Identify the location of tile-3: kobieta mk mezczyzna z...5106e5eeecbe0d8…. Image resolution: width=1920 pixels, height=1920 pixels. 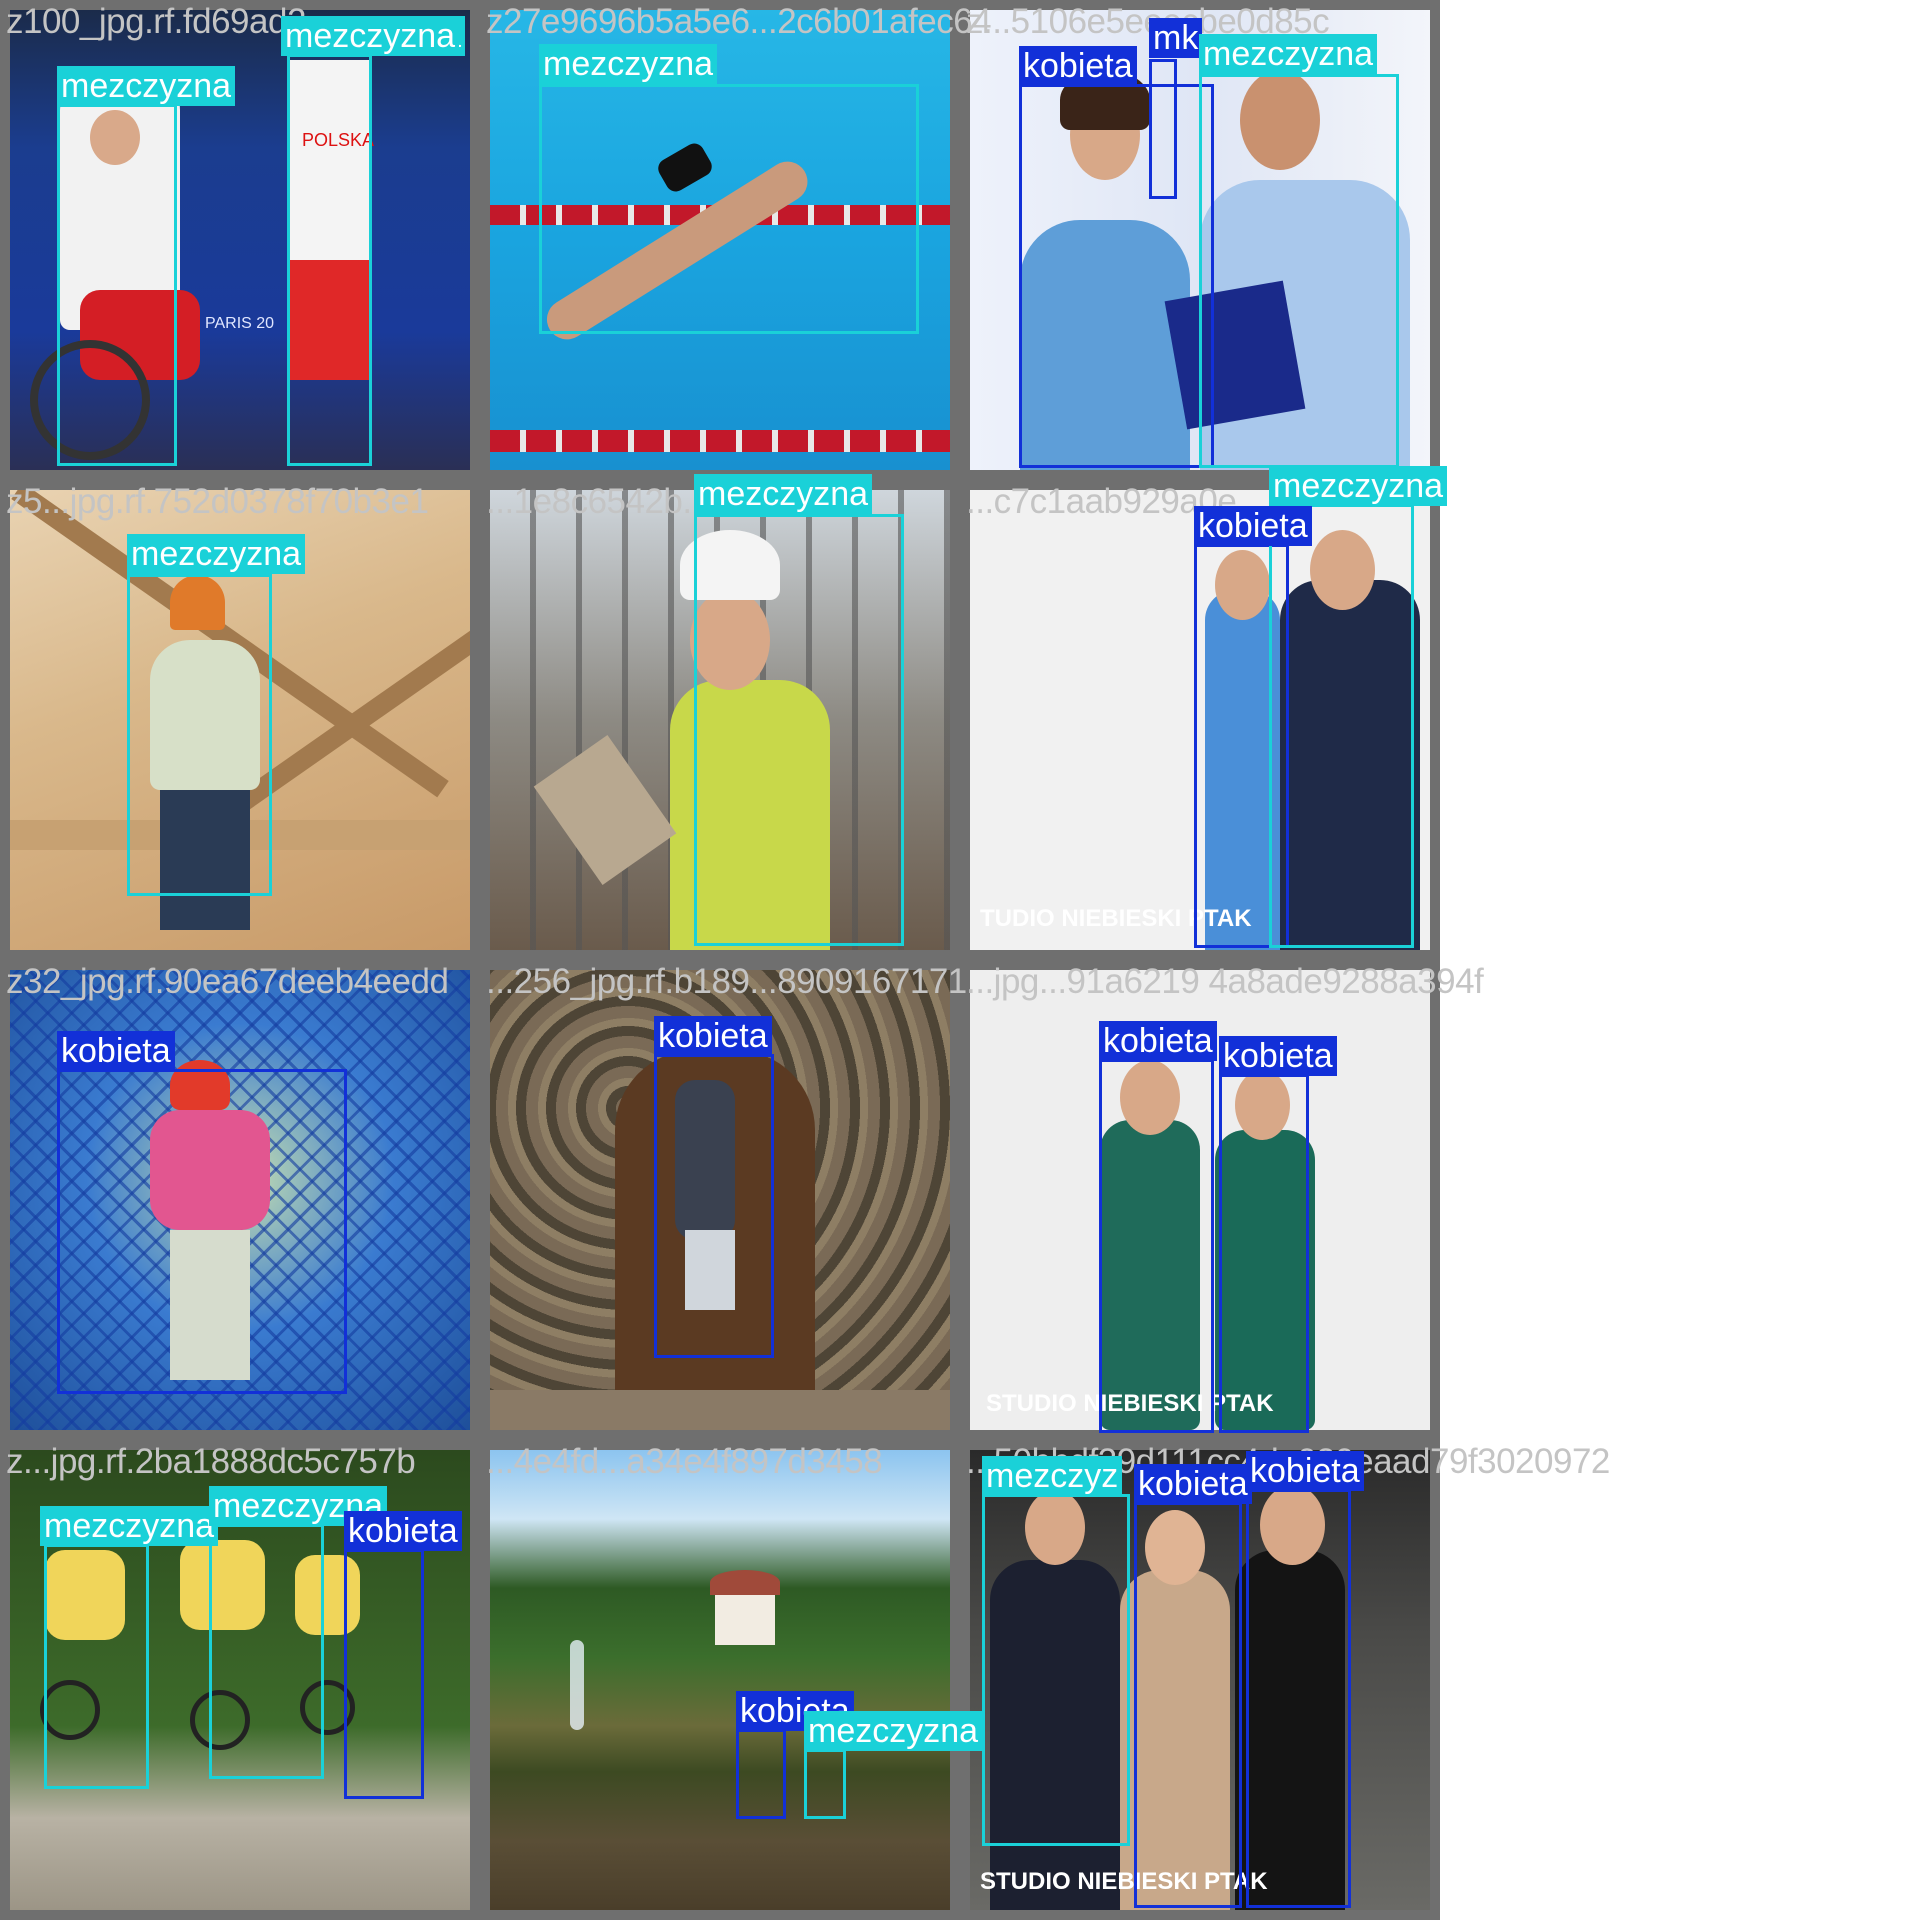
(1200, 240).